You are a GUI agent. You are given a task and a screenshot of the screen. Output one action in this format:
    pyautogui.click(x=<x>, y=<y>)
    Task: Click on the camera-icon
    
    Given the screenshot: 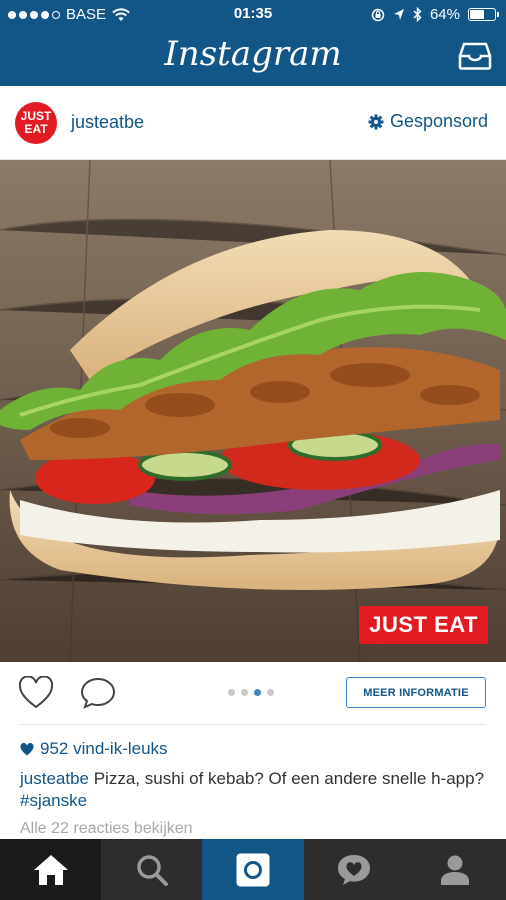 What is the action you would take?
    pyautogui.click(x=253, y=869)
    